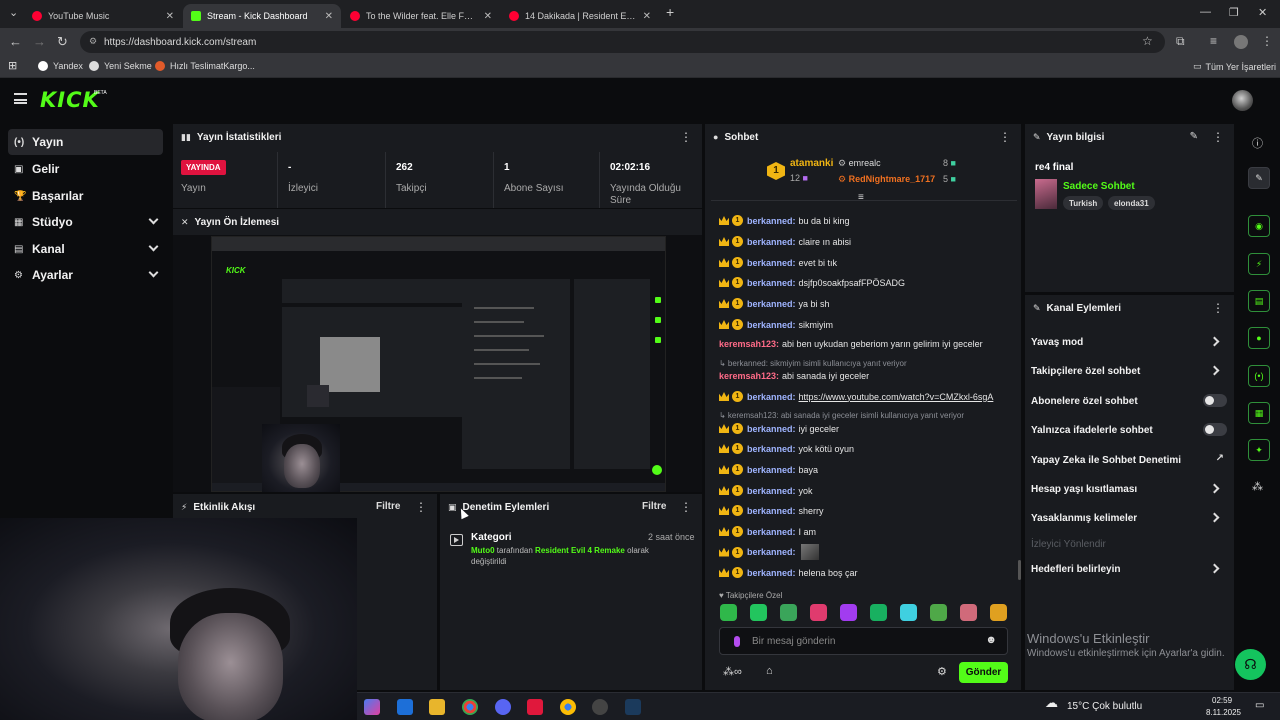 The height and width of the screenshot is (720, 1280). Describe the element at coordinates (1259, 705) in the screenshot. I see `notification-icon: ▭` at that location.